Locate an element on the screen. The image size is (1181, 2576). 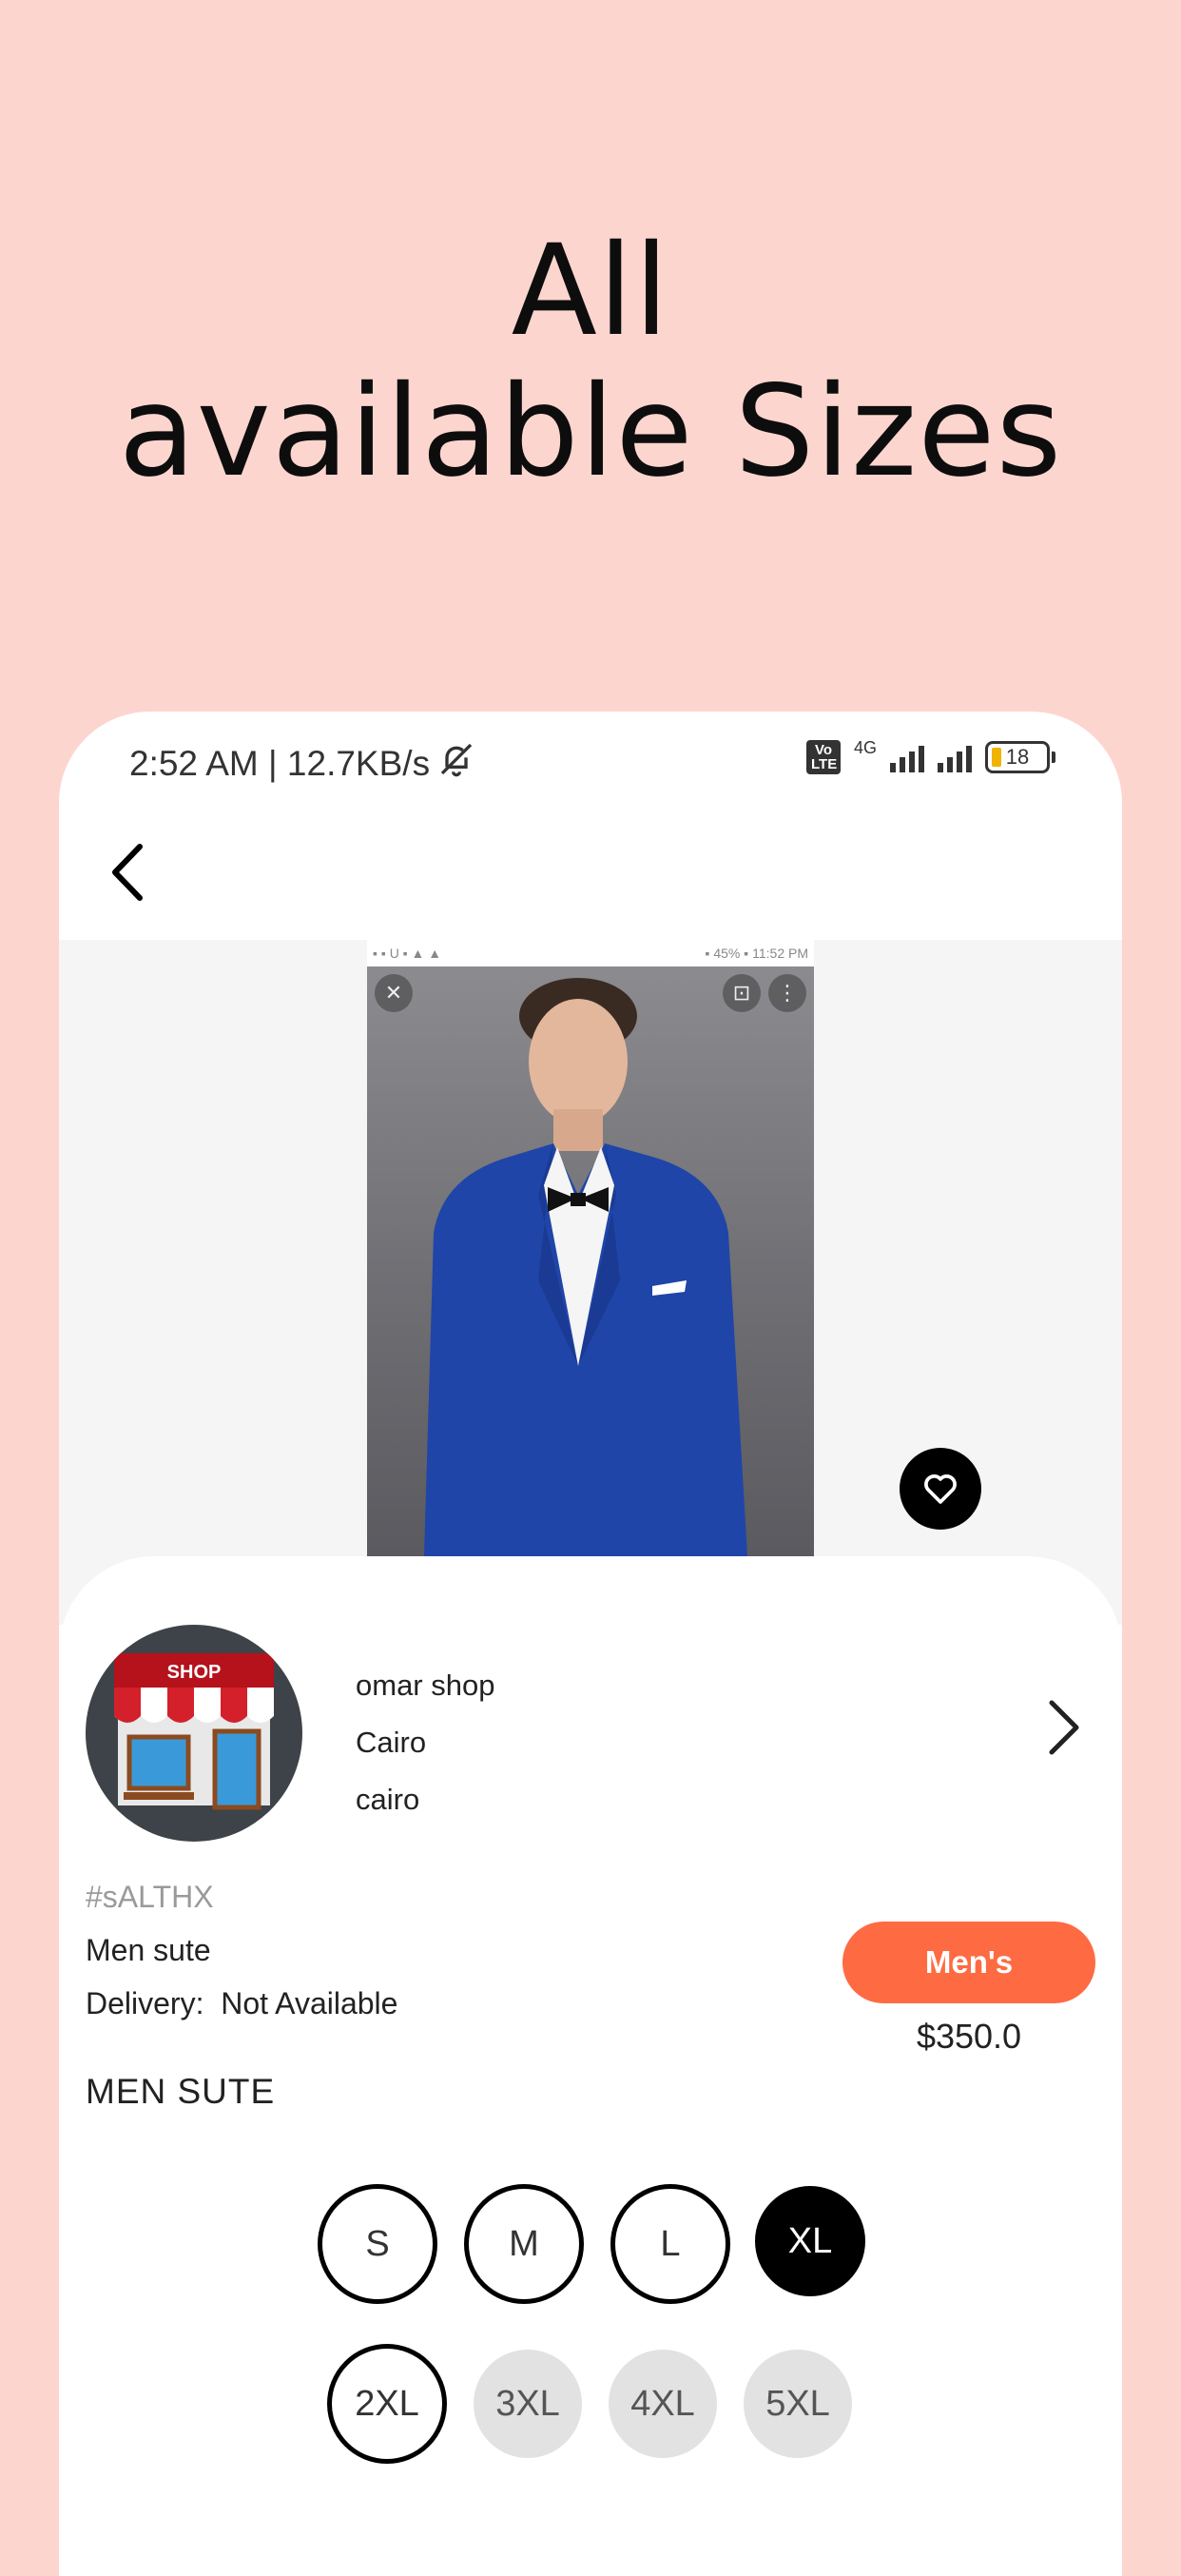
size-option-m: M is located at coordinates (524, 2244).